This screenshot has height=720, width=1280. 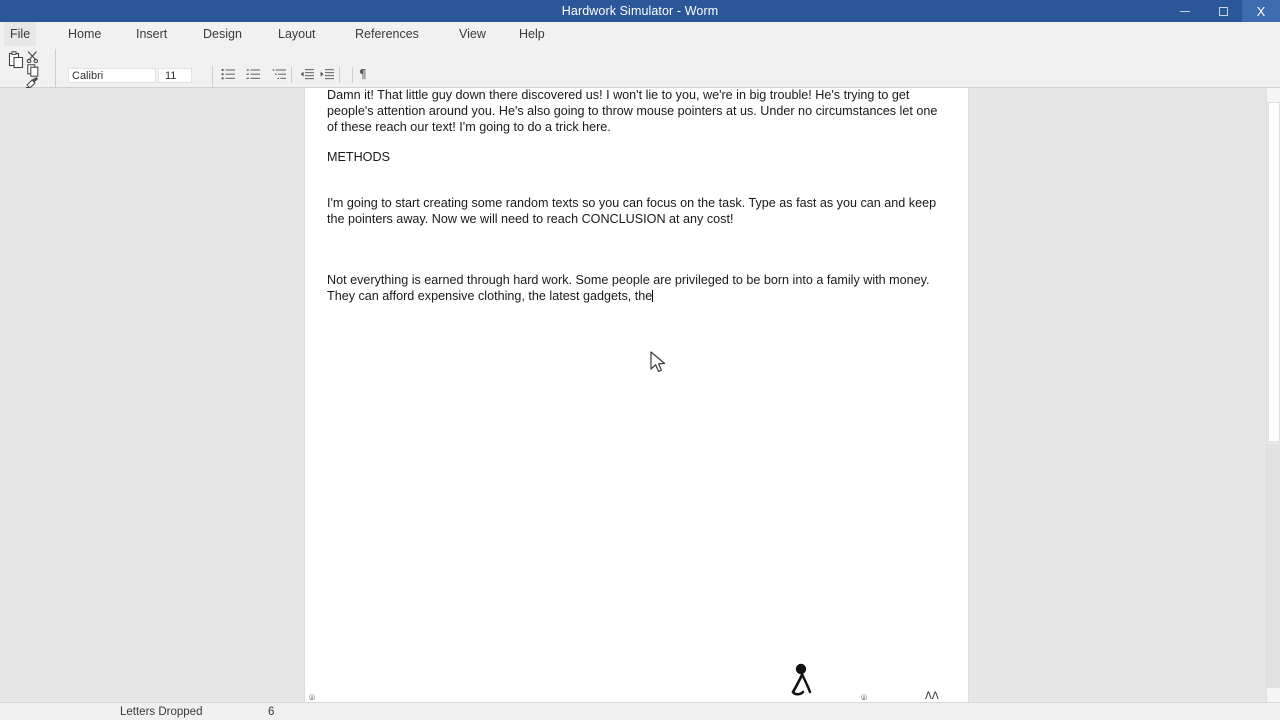 What do you see at coordinates (222, 34) in the screenshot?
I see `tab-design: Design` at bounding box center [222, 34].